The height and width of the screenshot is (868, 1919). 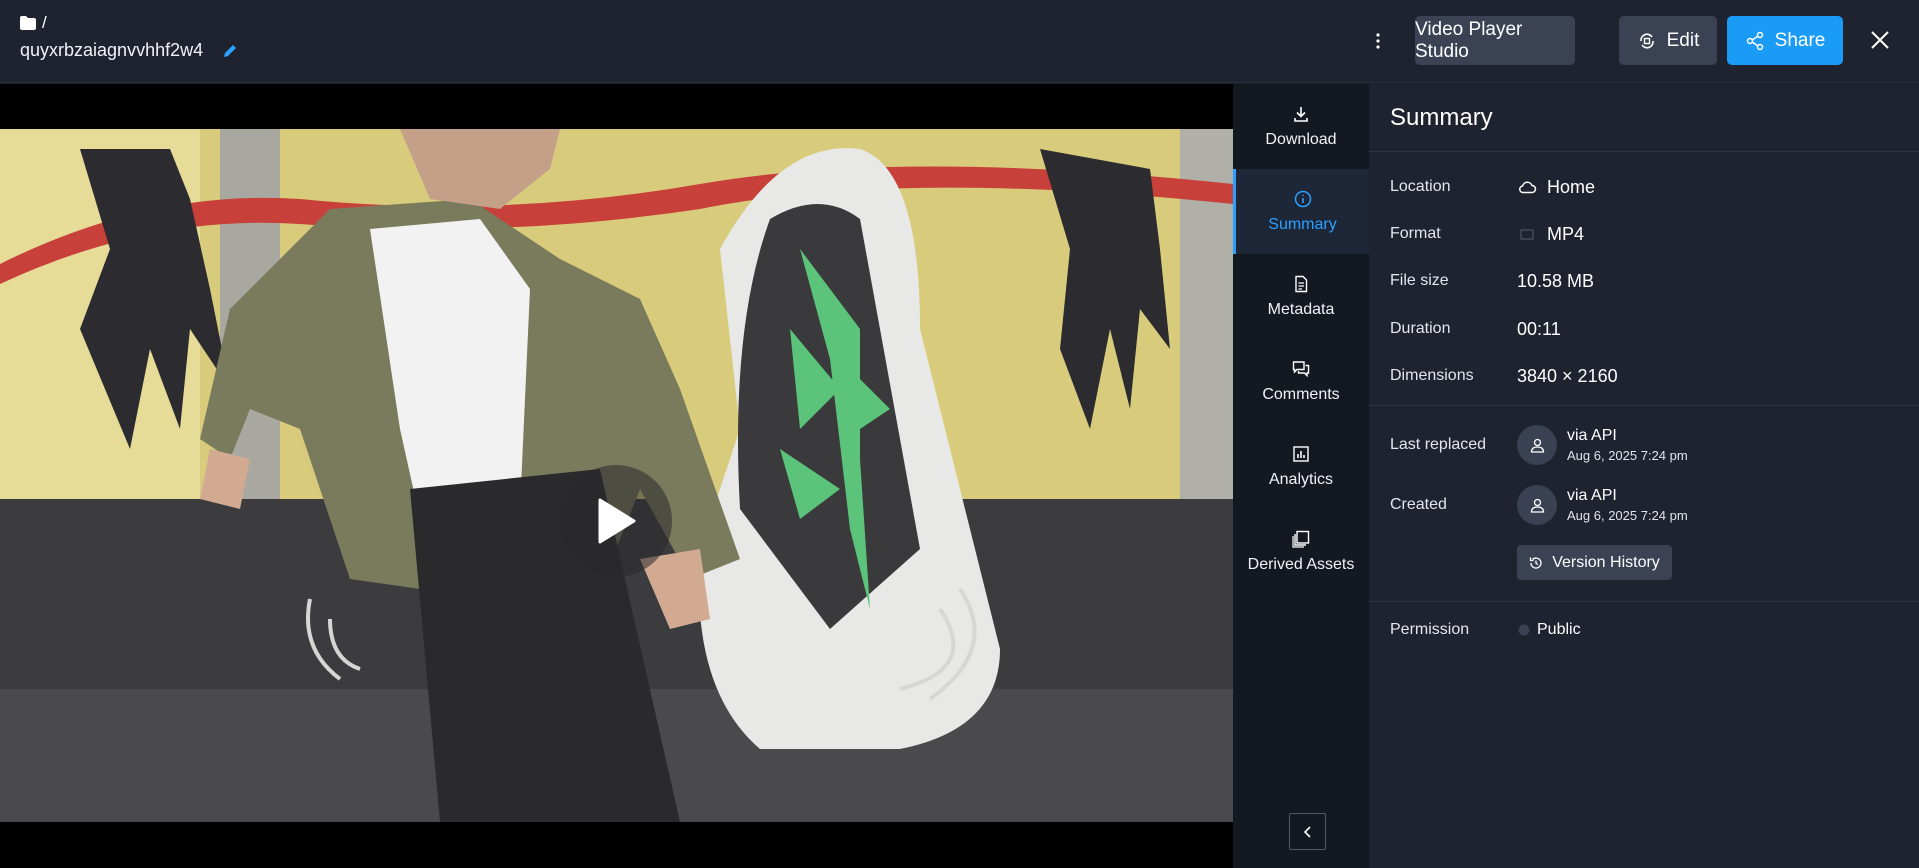 I want to click on share-button: Share, so click(x=1785, y=40).